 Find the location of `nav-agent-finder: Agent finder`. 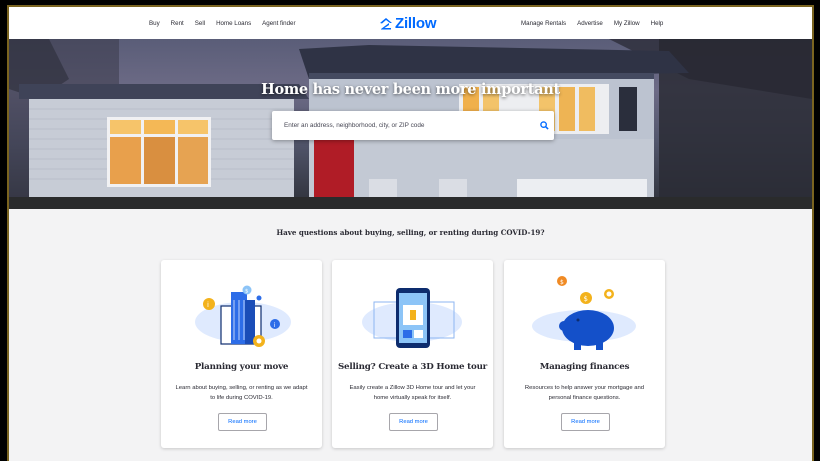

nav-agent-finder: Agent finder is located at coordinates (278, 23).